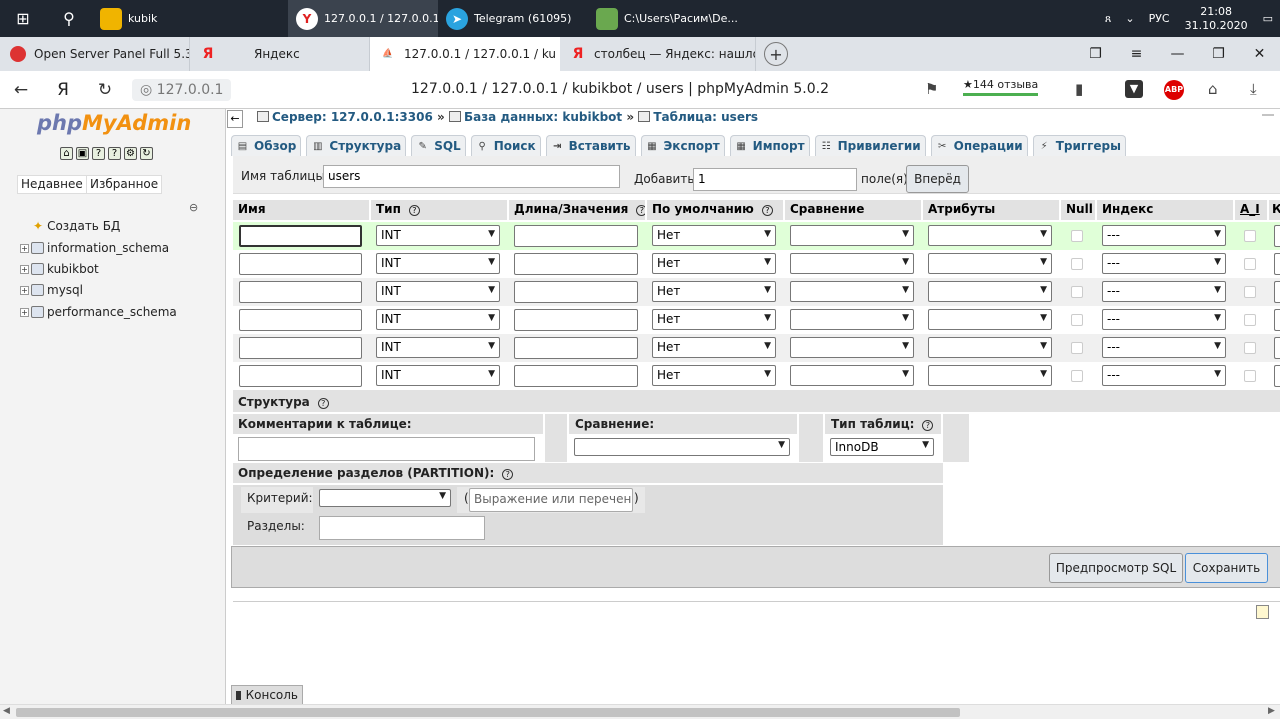  What do you see at coordinates (543, 117) in the screenshot?
I see `breadcrumb-database: База данных: kubikbot` at bounding box center [543, 117].